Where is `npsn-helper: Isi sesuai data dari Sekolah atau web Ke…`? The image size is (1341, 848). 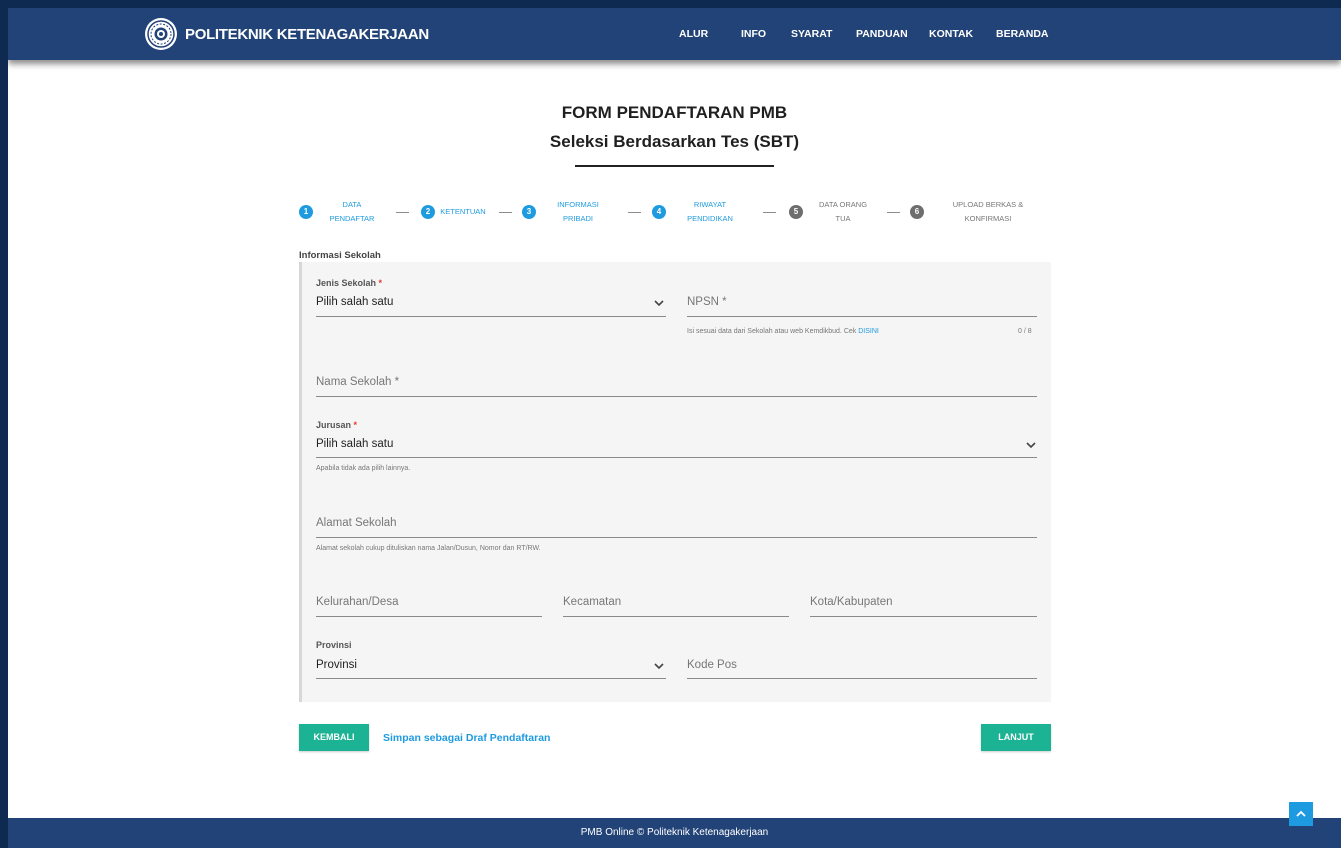
npsn-helper: Isi sesuai data dari Sekolah atau web Ke… is located at coordinates (783, 331).